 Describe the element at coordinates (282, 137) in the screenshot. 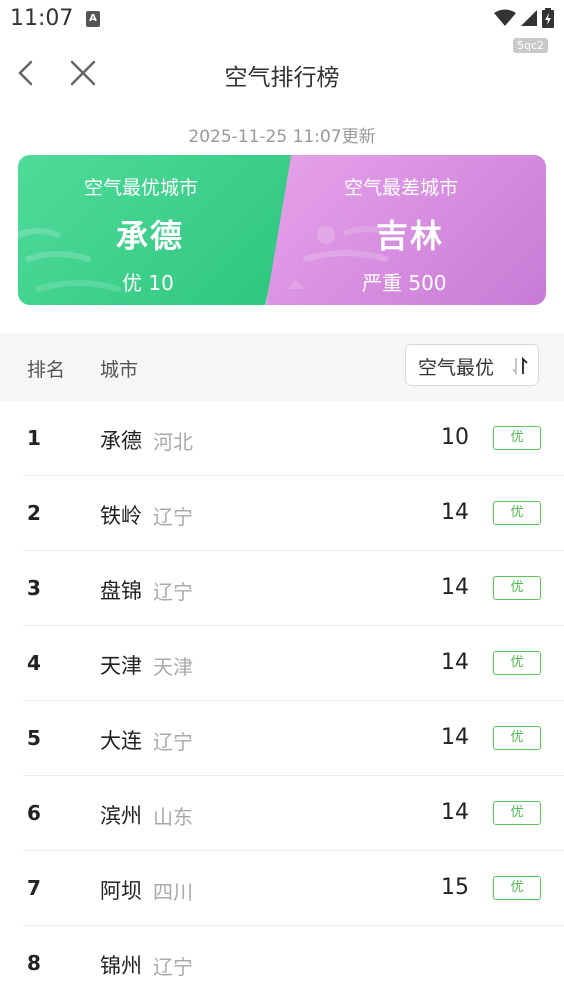

I see `update-time: 2025-11-25 11:07更新` at that location.